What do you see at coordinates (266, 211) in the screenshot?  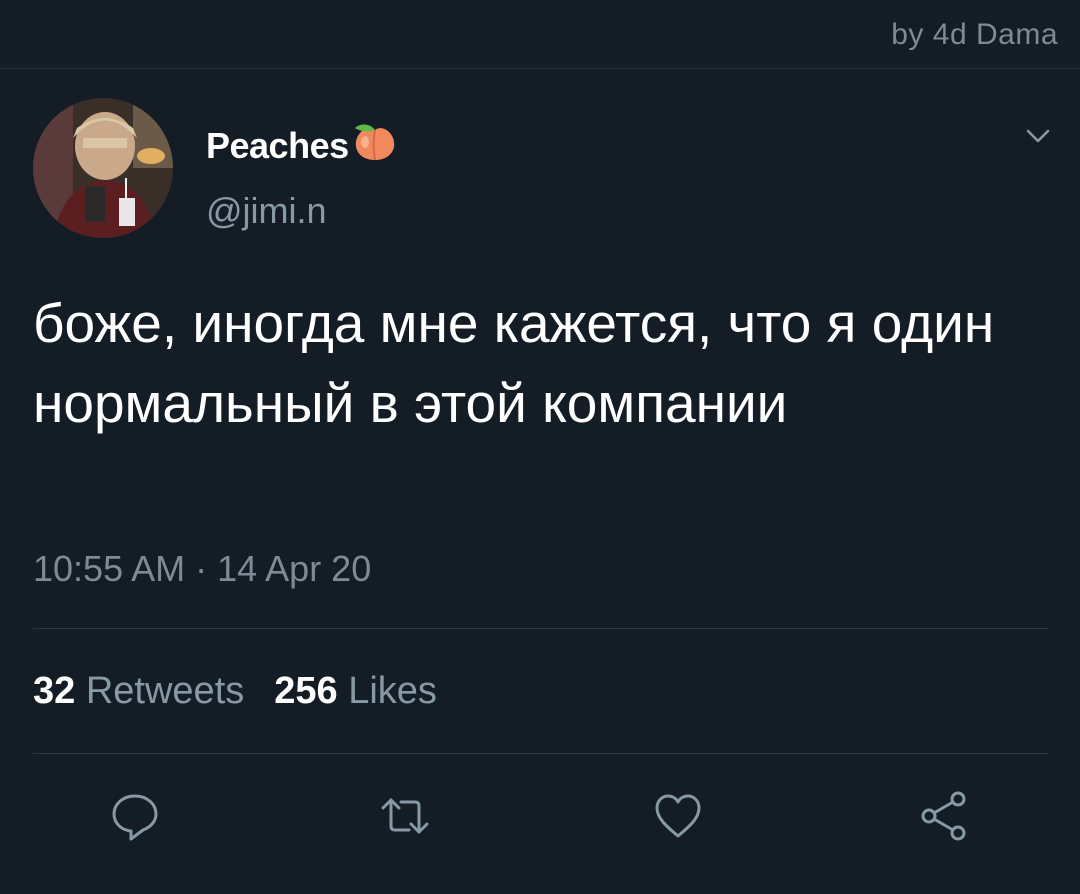 I see `user-handle: @jimi.n` at bounding box center [266, 211].